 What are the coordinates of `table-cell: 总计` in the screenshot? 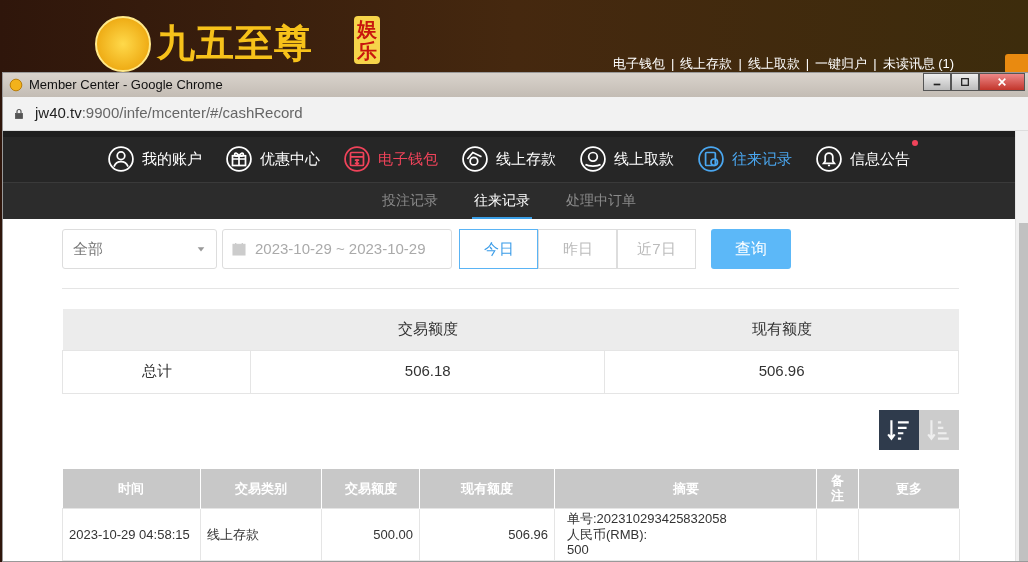 It's located at (156, 372).